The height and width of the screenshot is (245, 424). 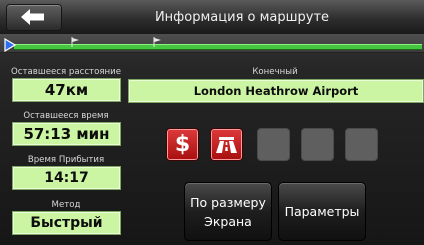 What do you see at coordinates (66, 134) in the screenshot?
I see `remaining-time-value: 57:13 мин` at bounding box center [66, 134].